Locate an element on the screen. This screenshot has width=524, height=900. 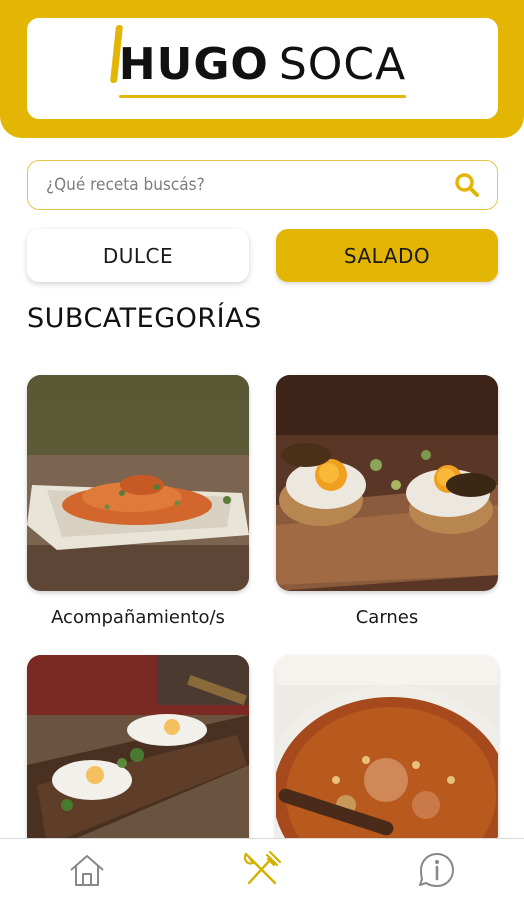
subcategory-card-acompanamientos: Acompañamiento/s is located at coordinates (138, 501).